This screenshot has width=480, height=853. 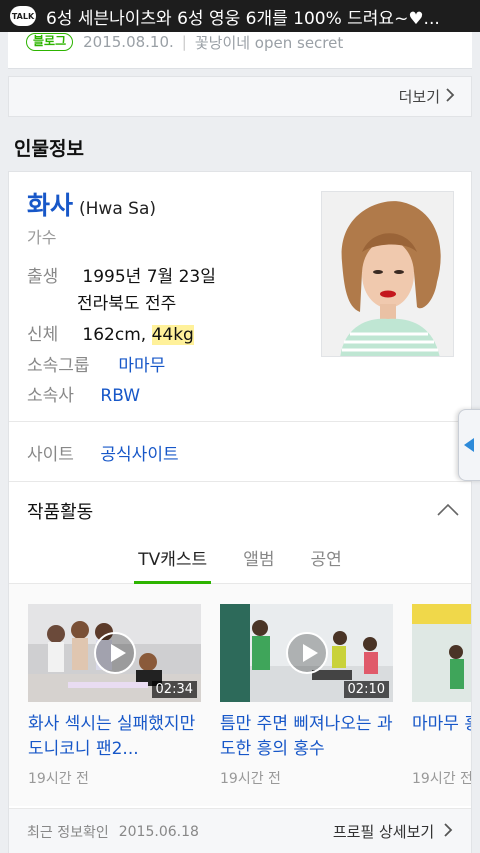 I want to click on blog-date: 2015.08.10., so click(x=128, y=42).